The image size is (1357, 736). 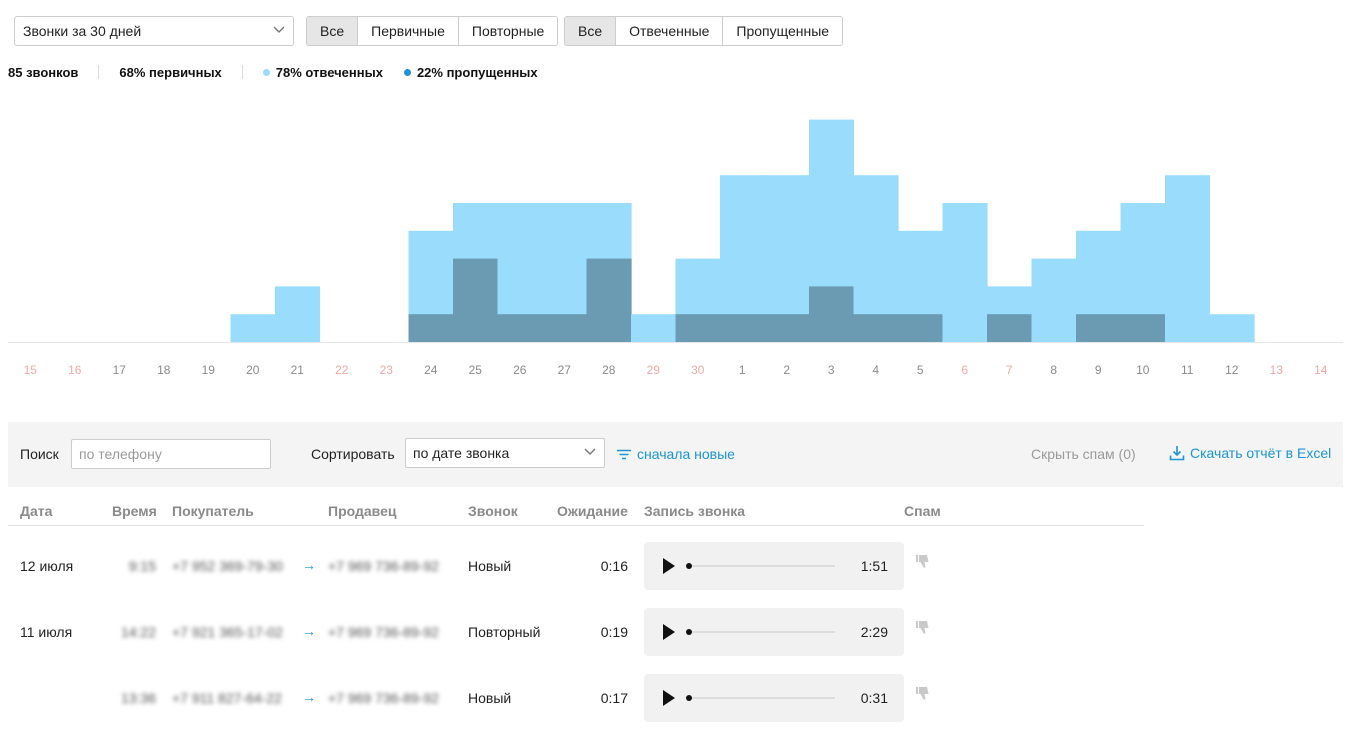 I want to click on chevron-down-icon, so click(x=279, y=29).